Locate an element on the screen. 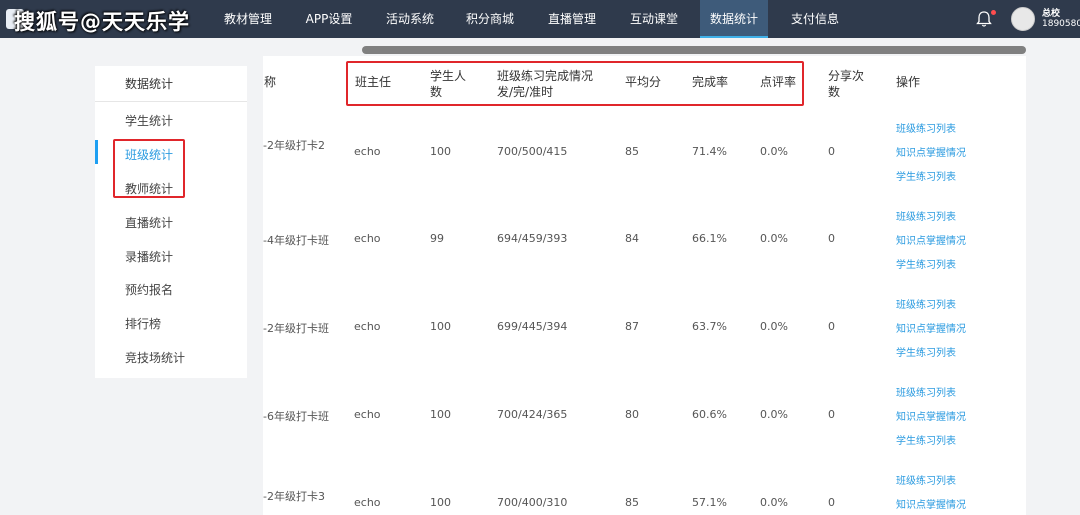 The width and height of the screenshot is (1080, 515). watermark: 搜狐号@天天乐学 is located at coordinates (102, 22).